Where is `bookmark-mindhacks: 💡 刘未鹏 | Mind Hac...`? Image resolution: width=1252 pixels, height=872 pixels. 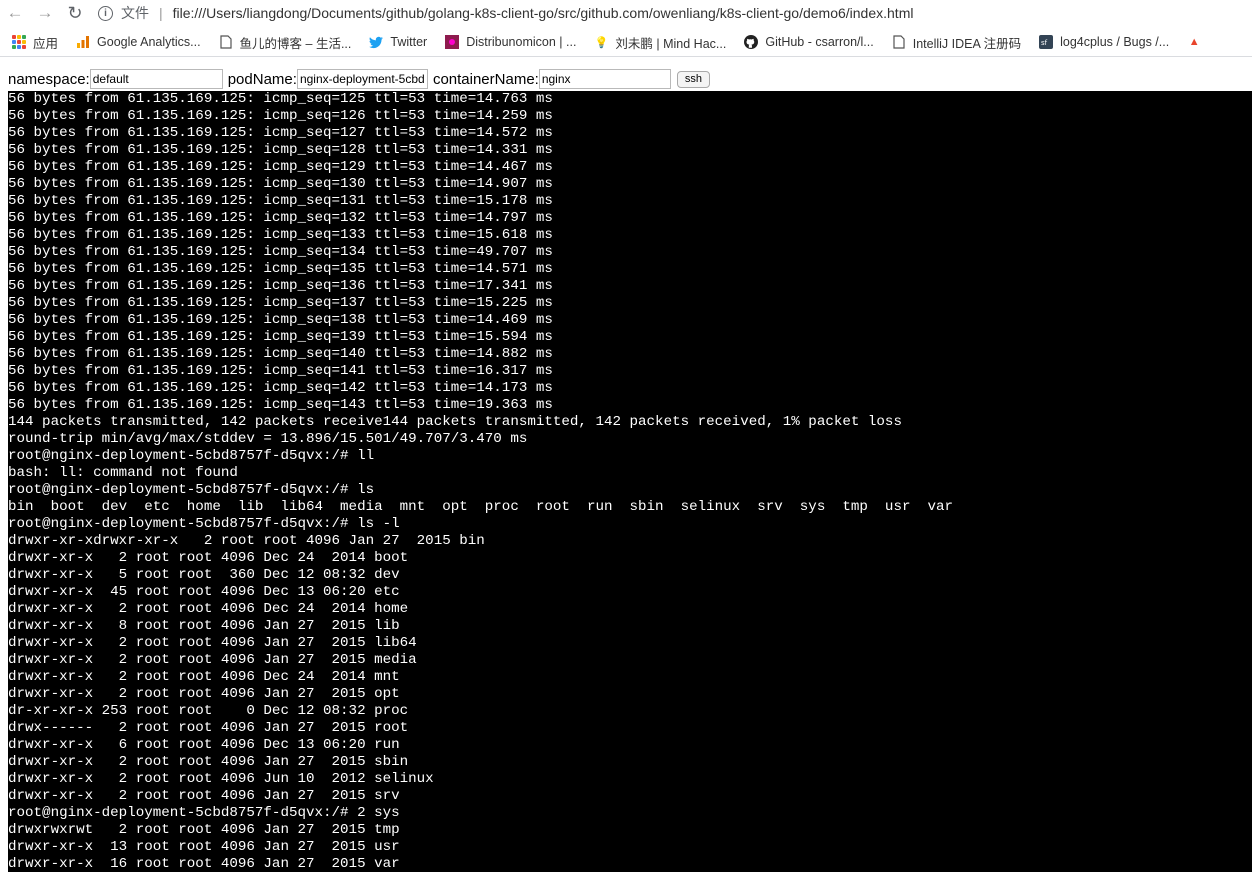 bookmark-mindhacks: 💡 刘未鹏 | Mind Hac... is located at coordinates (660, 42).